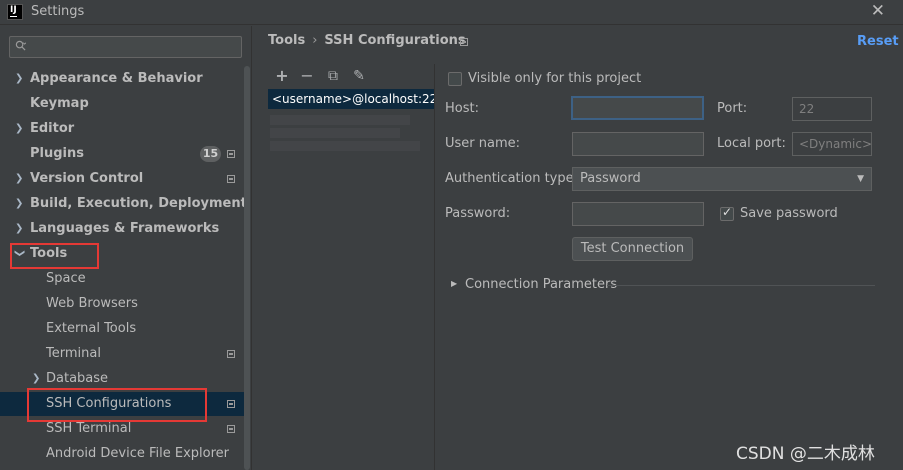  I want to click on remove-icon: −, so click(307, 76).